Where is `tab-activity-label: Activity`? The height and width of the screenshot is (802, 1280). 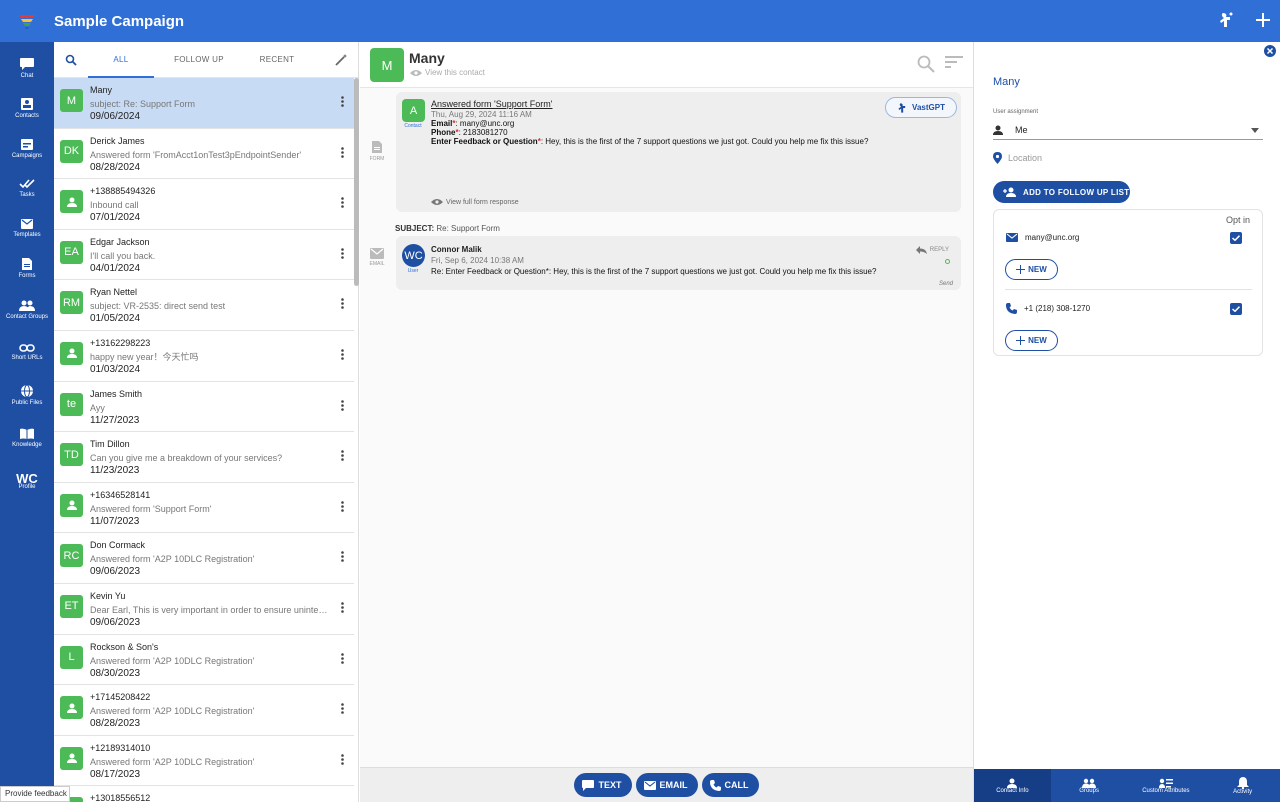
tab-activity-label: Activity is located at coordinates (1243, 791).